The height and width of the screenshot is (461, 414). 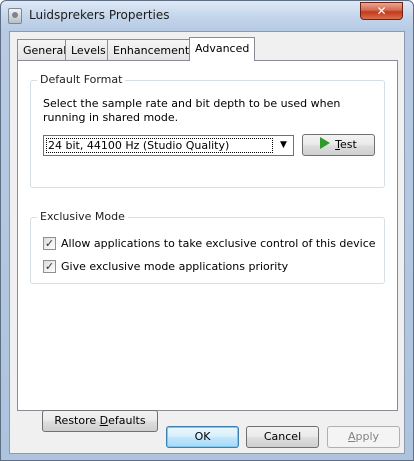 I want to click on close-icon: ✕, so click(x=381, y=11).